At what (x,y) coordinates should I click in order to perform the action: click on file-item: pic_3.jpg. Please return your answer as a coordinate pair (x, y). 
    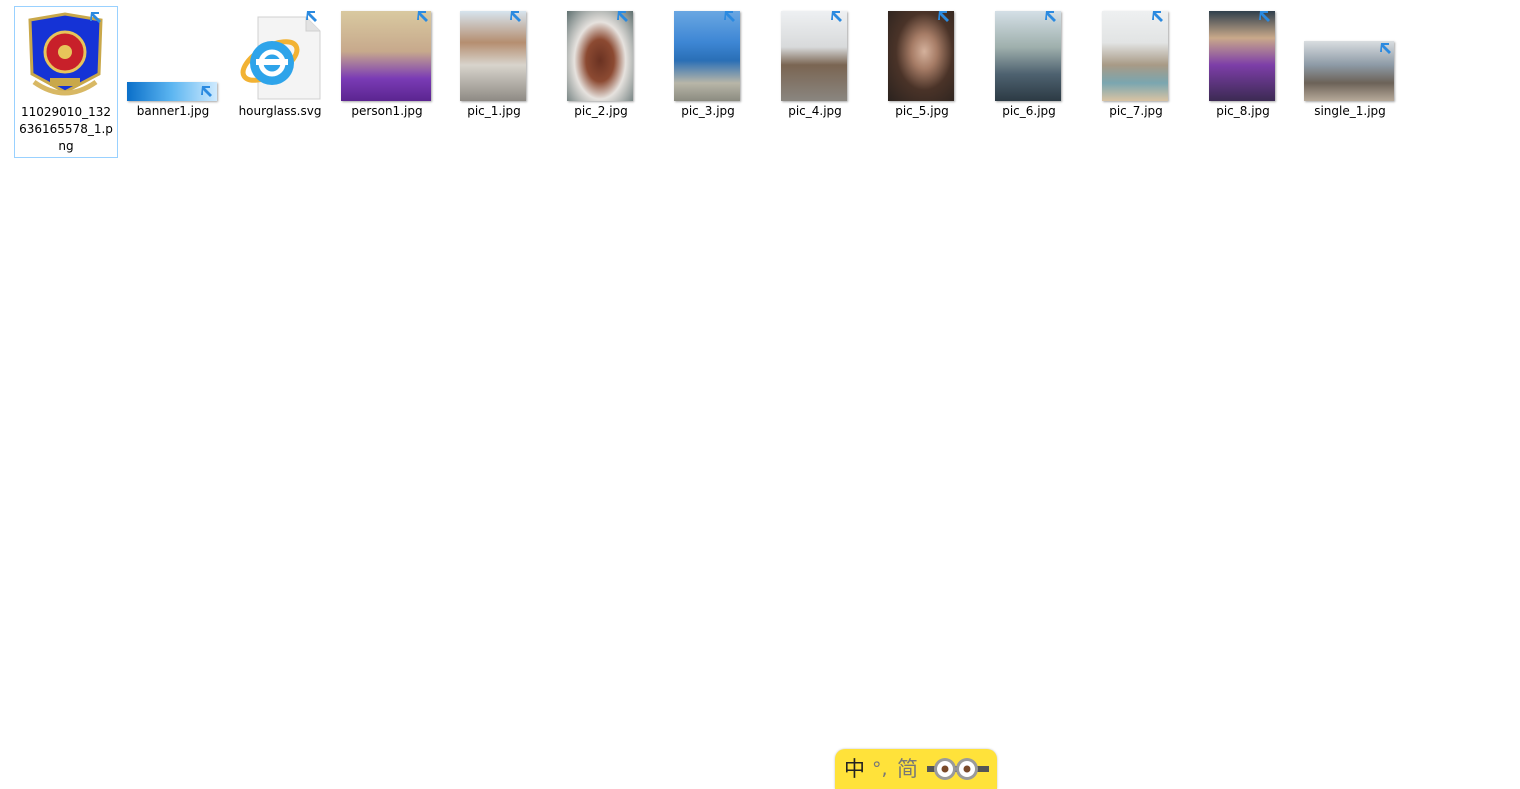
    Looking at the image, I should click on (708, 63).